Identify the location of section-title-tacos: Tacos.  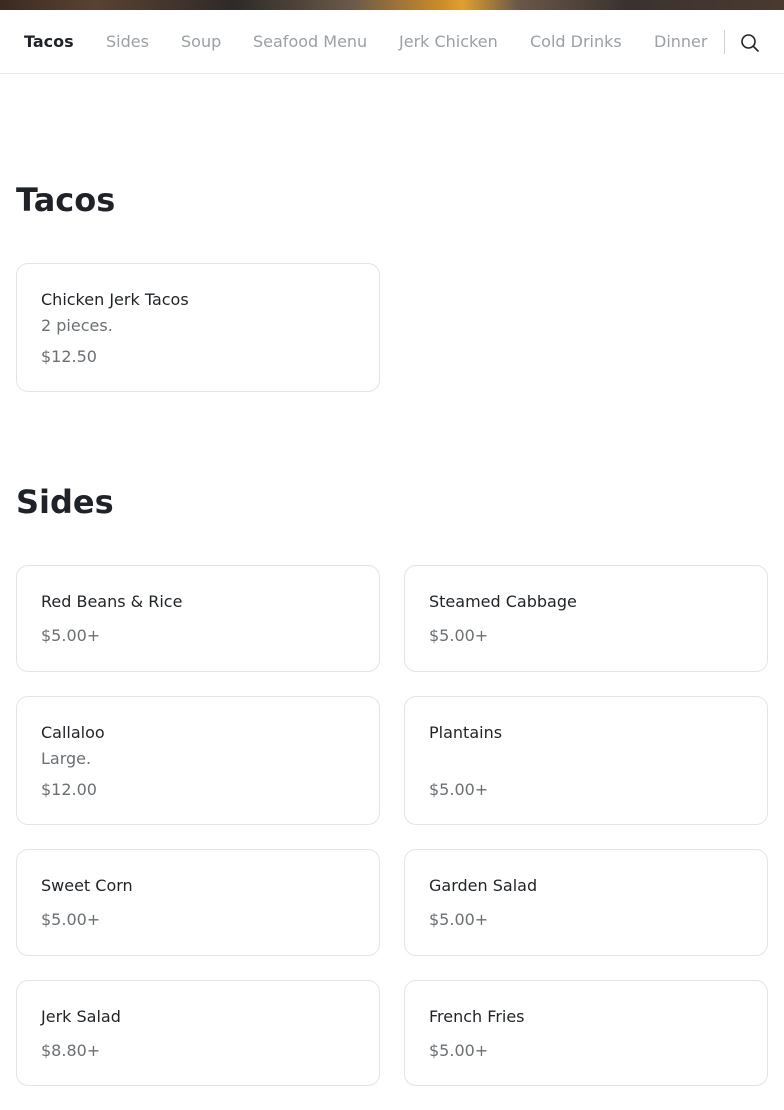
(66, 200).